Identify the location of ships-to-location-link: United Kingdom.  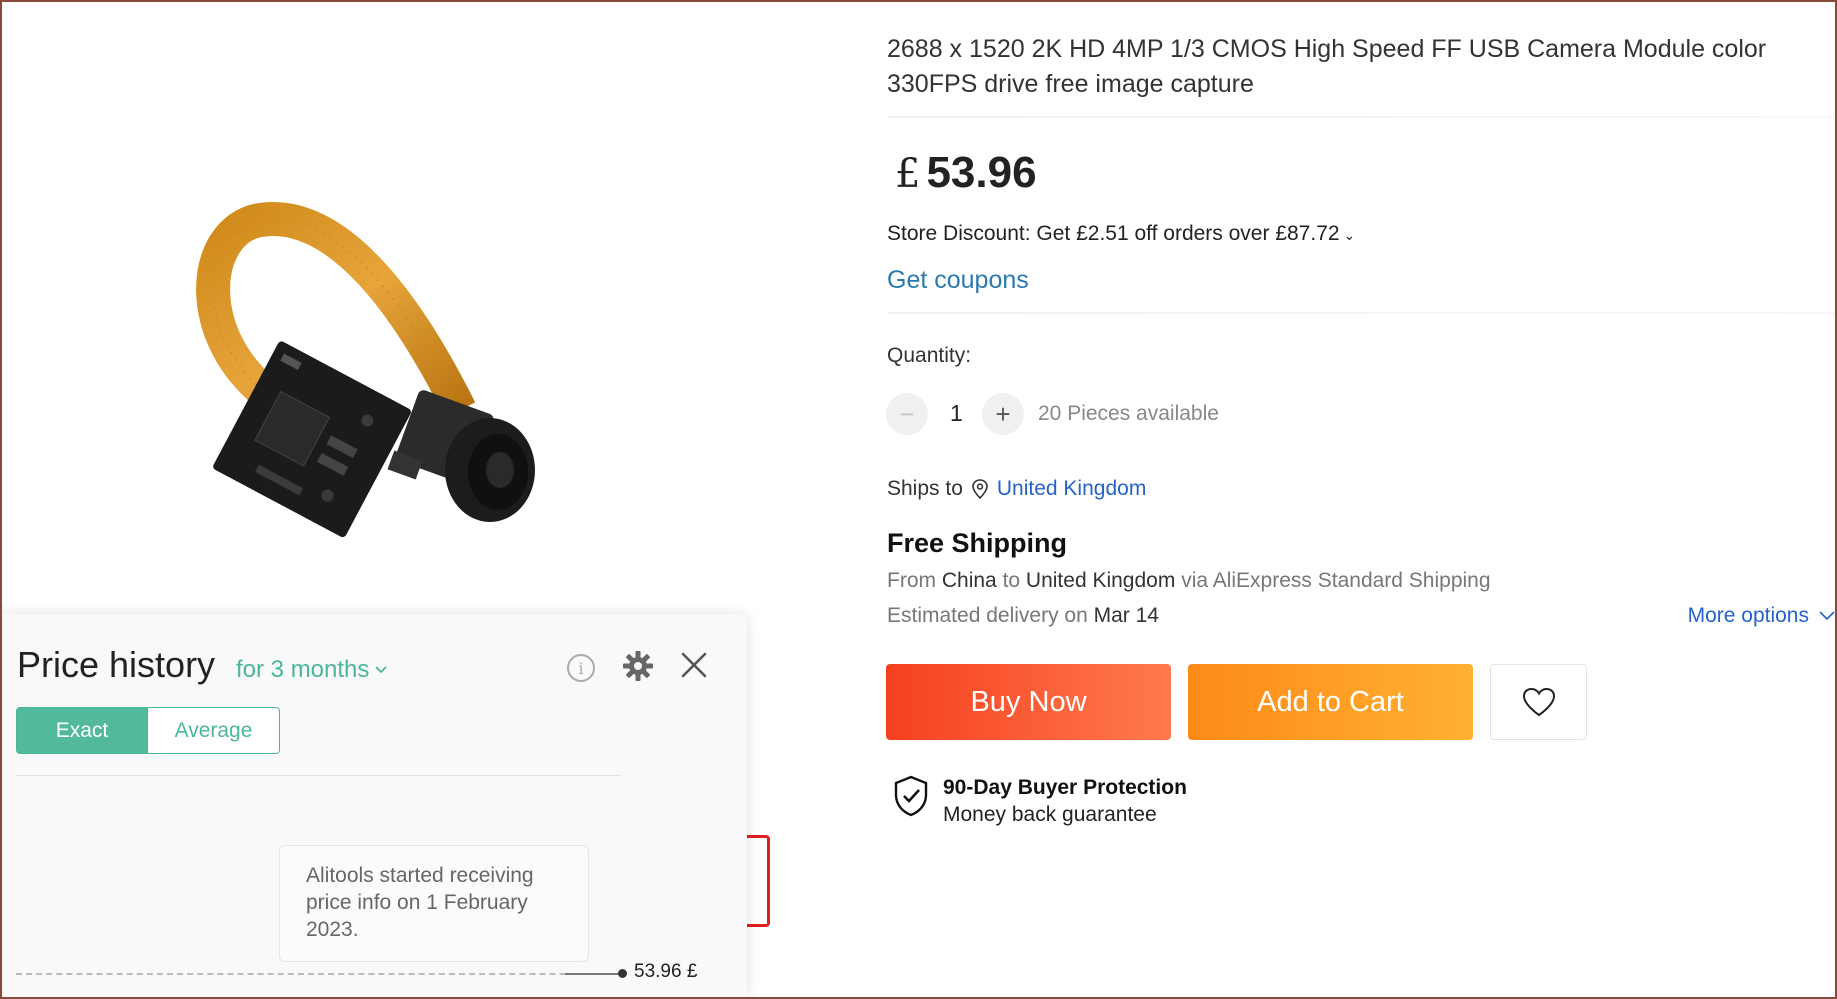
(1071, 489).